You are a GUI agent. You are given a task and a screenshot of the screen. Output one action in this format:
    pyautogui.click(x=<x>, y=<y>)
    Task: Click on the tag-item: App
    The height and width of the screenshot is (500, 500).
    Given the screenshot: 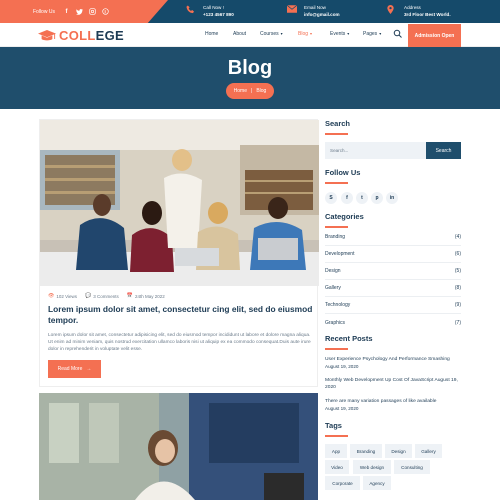 What is the action you would take?
    pyautogui.click(x=336, y=451)
    